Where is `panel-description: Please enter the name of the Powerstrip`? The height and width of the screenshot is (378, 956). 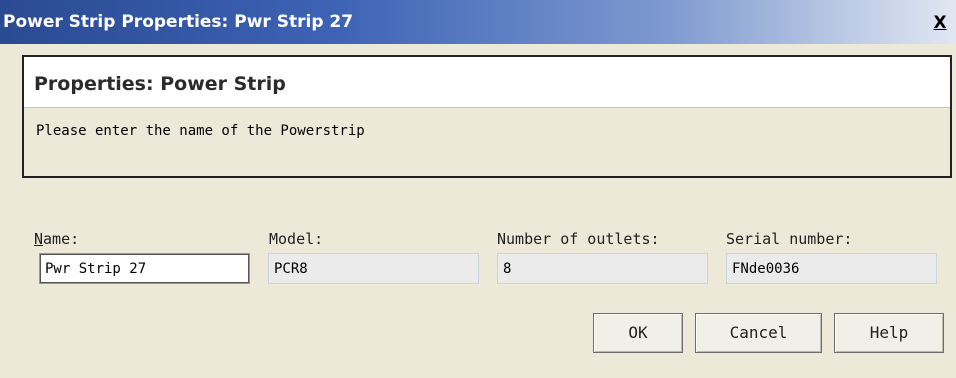 panel-description: Please enter the name of the Powerstrip is located at coordinates (200, 131).